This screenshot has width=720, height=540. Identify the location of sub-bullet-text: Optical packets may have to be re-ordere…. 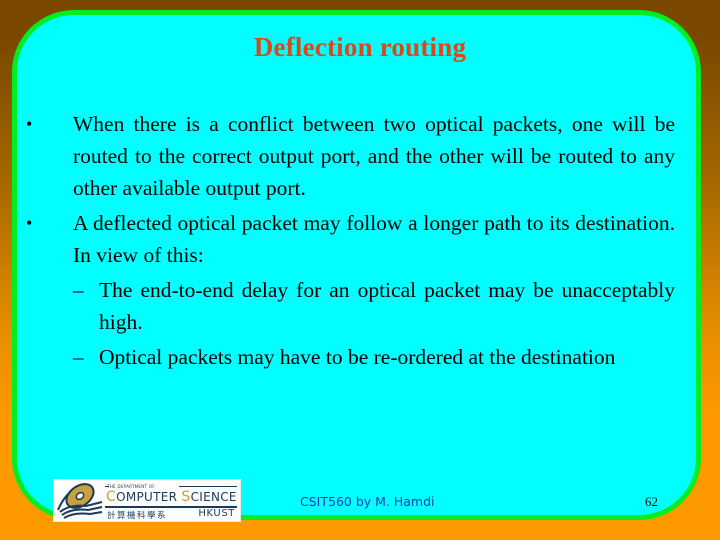
(357, 357).